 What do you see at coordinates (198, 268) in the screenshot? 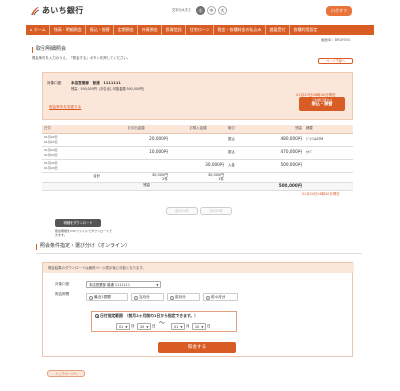
I see `conditions-note: 照会結果のダウンロードは最終ページ表示後に可能となります。` at bounding box center [198, 268].